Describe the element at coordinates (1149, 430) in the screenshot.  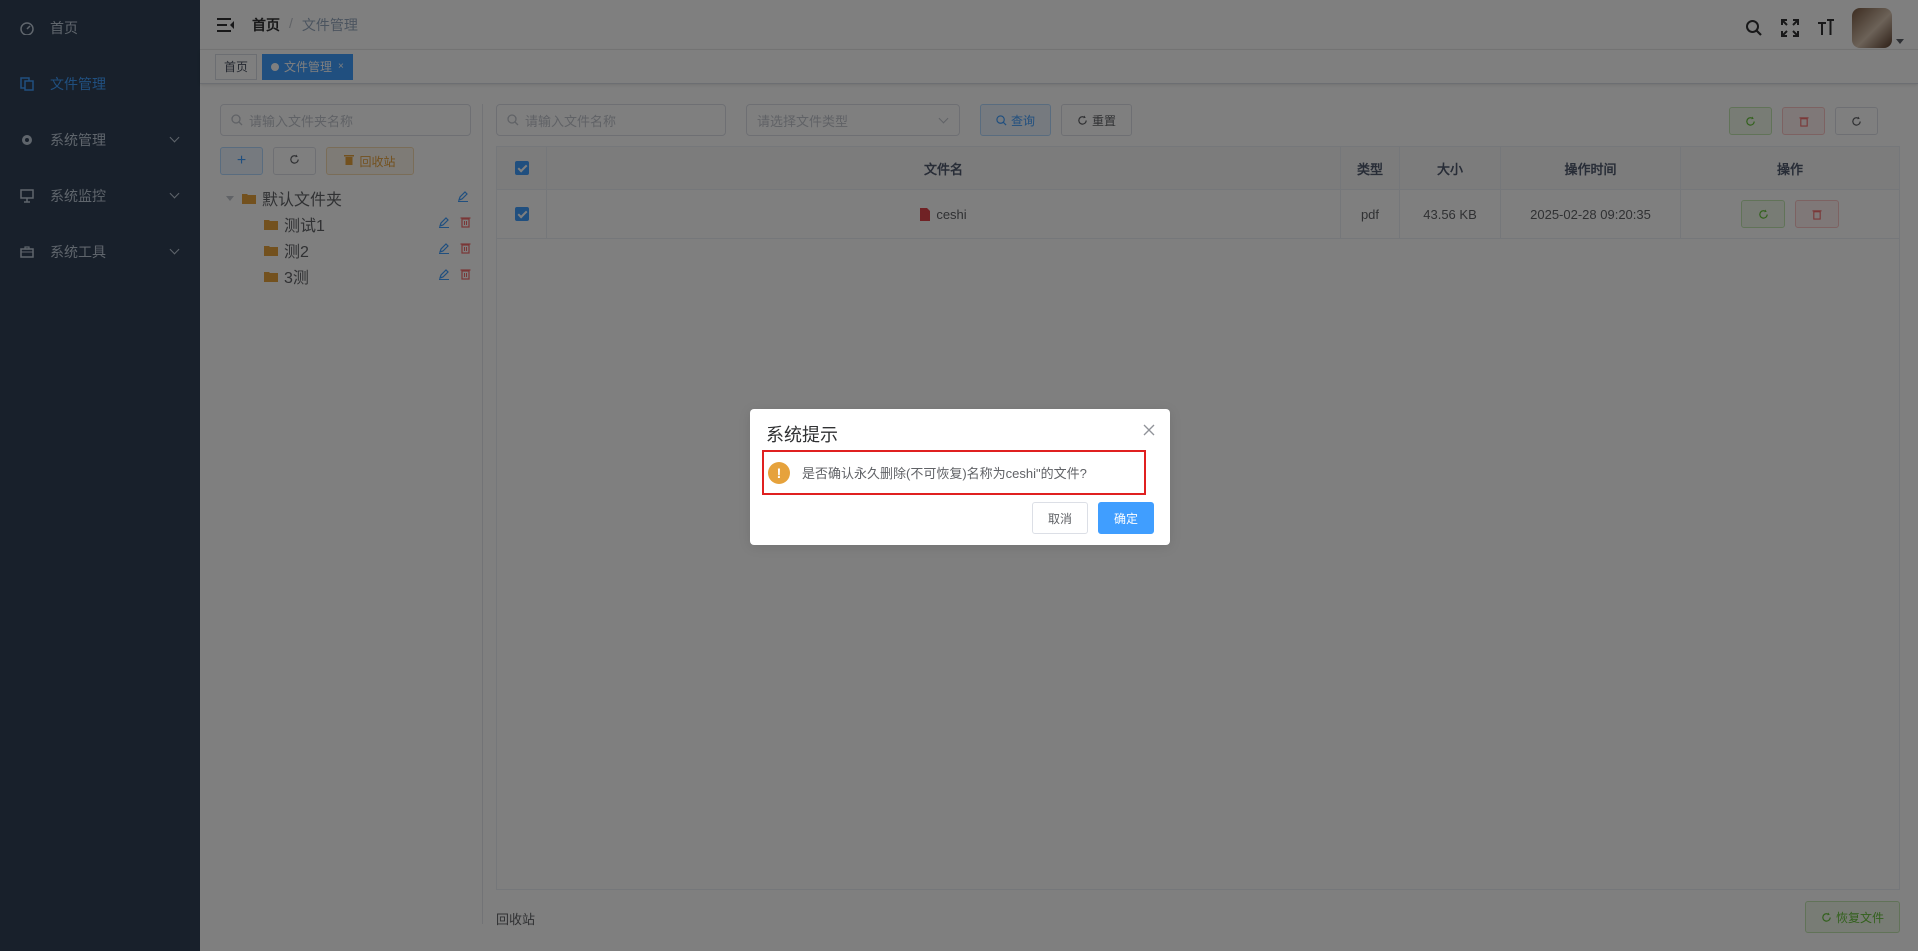
I see `close-icon` at that location.